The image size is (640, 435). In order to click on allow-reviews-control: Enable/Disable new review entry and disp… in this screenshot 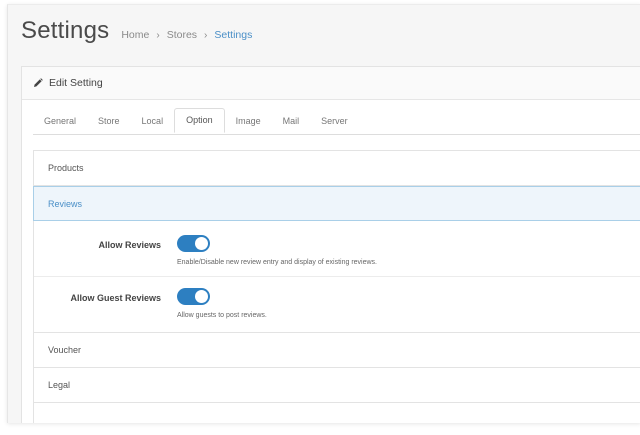, I will do `click(277, 250)`.